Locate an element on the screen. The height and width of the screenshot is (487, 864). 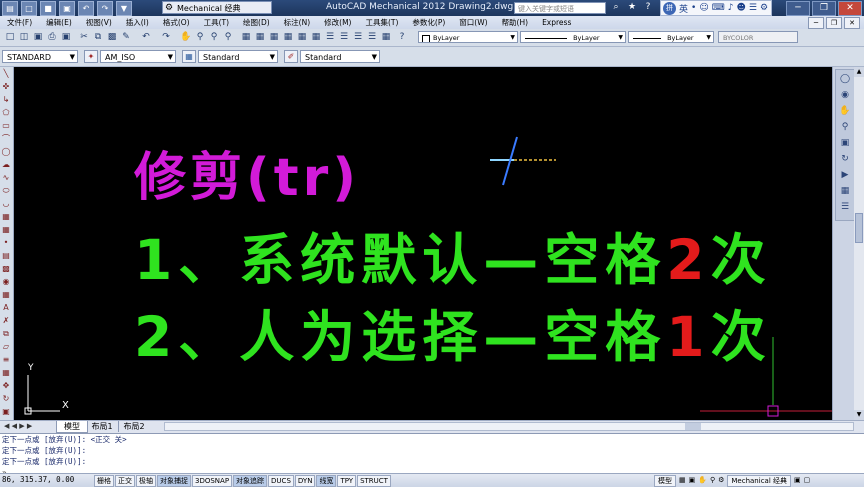
layer-isolate-icon: ☰ is located at coordinates (372, 37).